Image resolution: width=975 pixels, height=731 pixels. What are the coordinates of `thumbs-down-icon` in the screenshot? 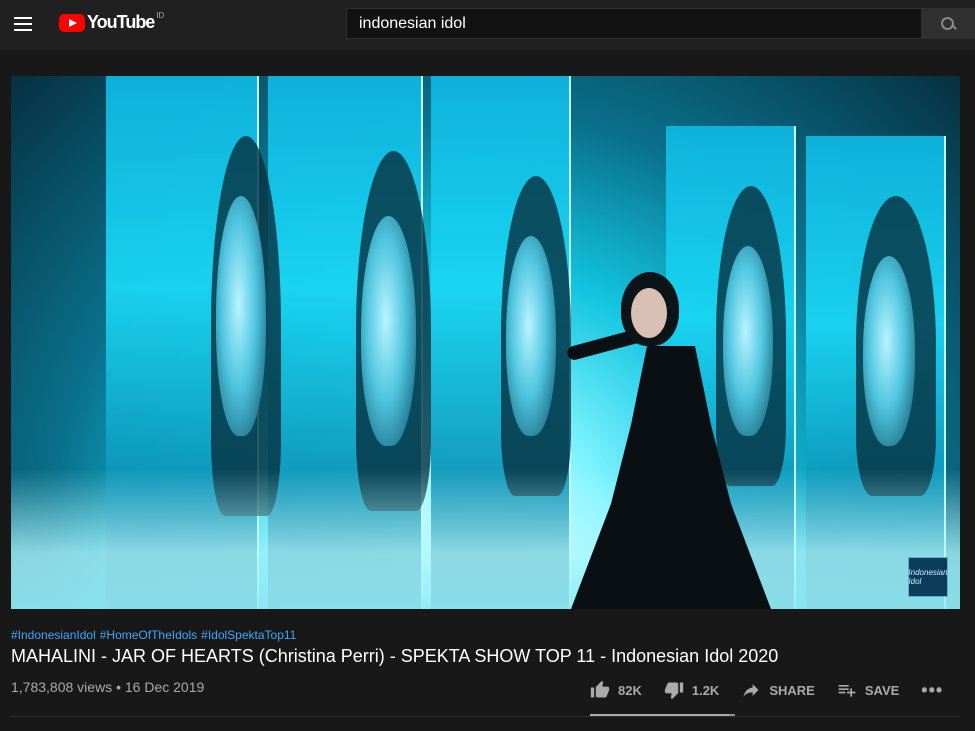 It's located at (674, 691).